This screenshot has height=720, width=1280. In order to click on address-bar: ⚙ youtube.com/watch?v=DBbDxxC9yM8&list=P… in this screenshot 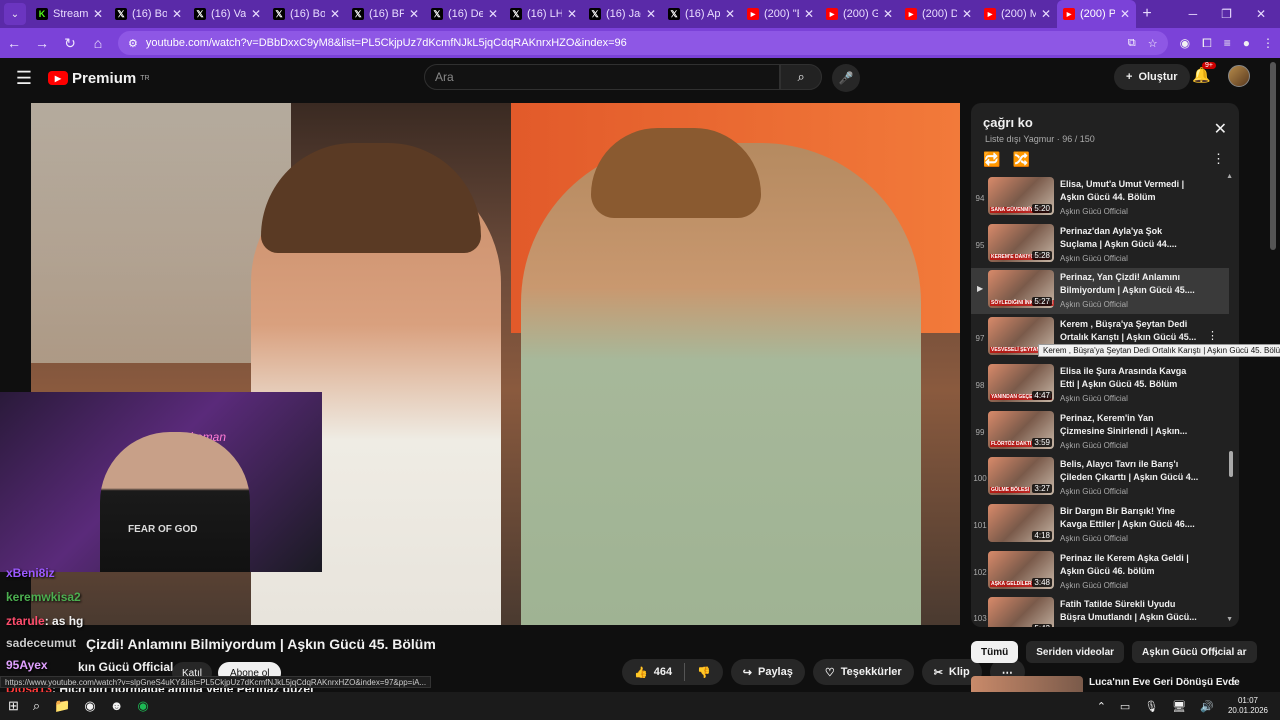, I will do `click(643, 43)`.